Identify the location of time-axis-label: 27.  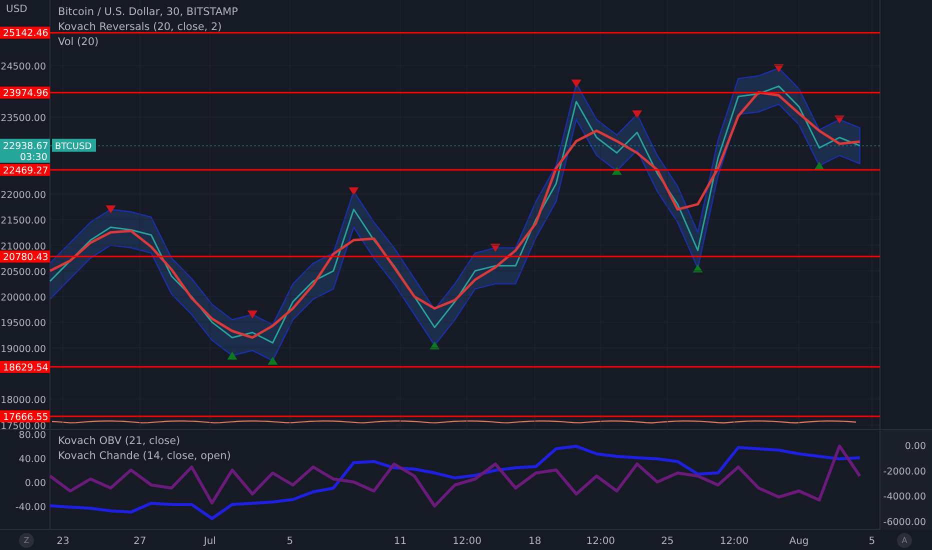
(140, 541).